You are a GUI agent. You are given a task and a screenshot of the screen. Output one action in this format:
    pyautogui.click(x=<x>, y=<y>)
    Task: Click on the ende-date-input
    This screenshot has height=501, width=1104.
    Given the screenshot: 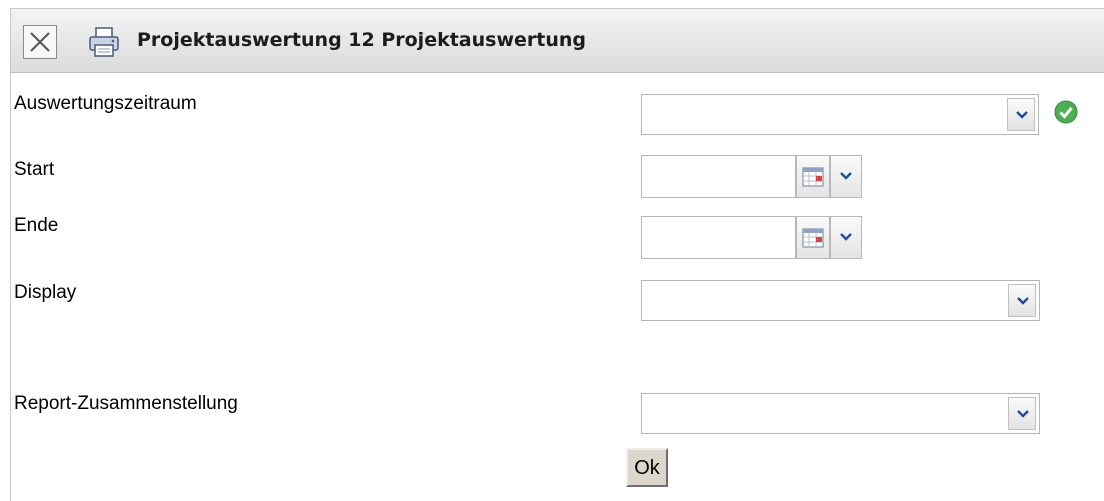 What is the action you would take?
    pyautogui.click(x=718, y=237)
    